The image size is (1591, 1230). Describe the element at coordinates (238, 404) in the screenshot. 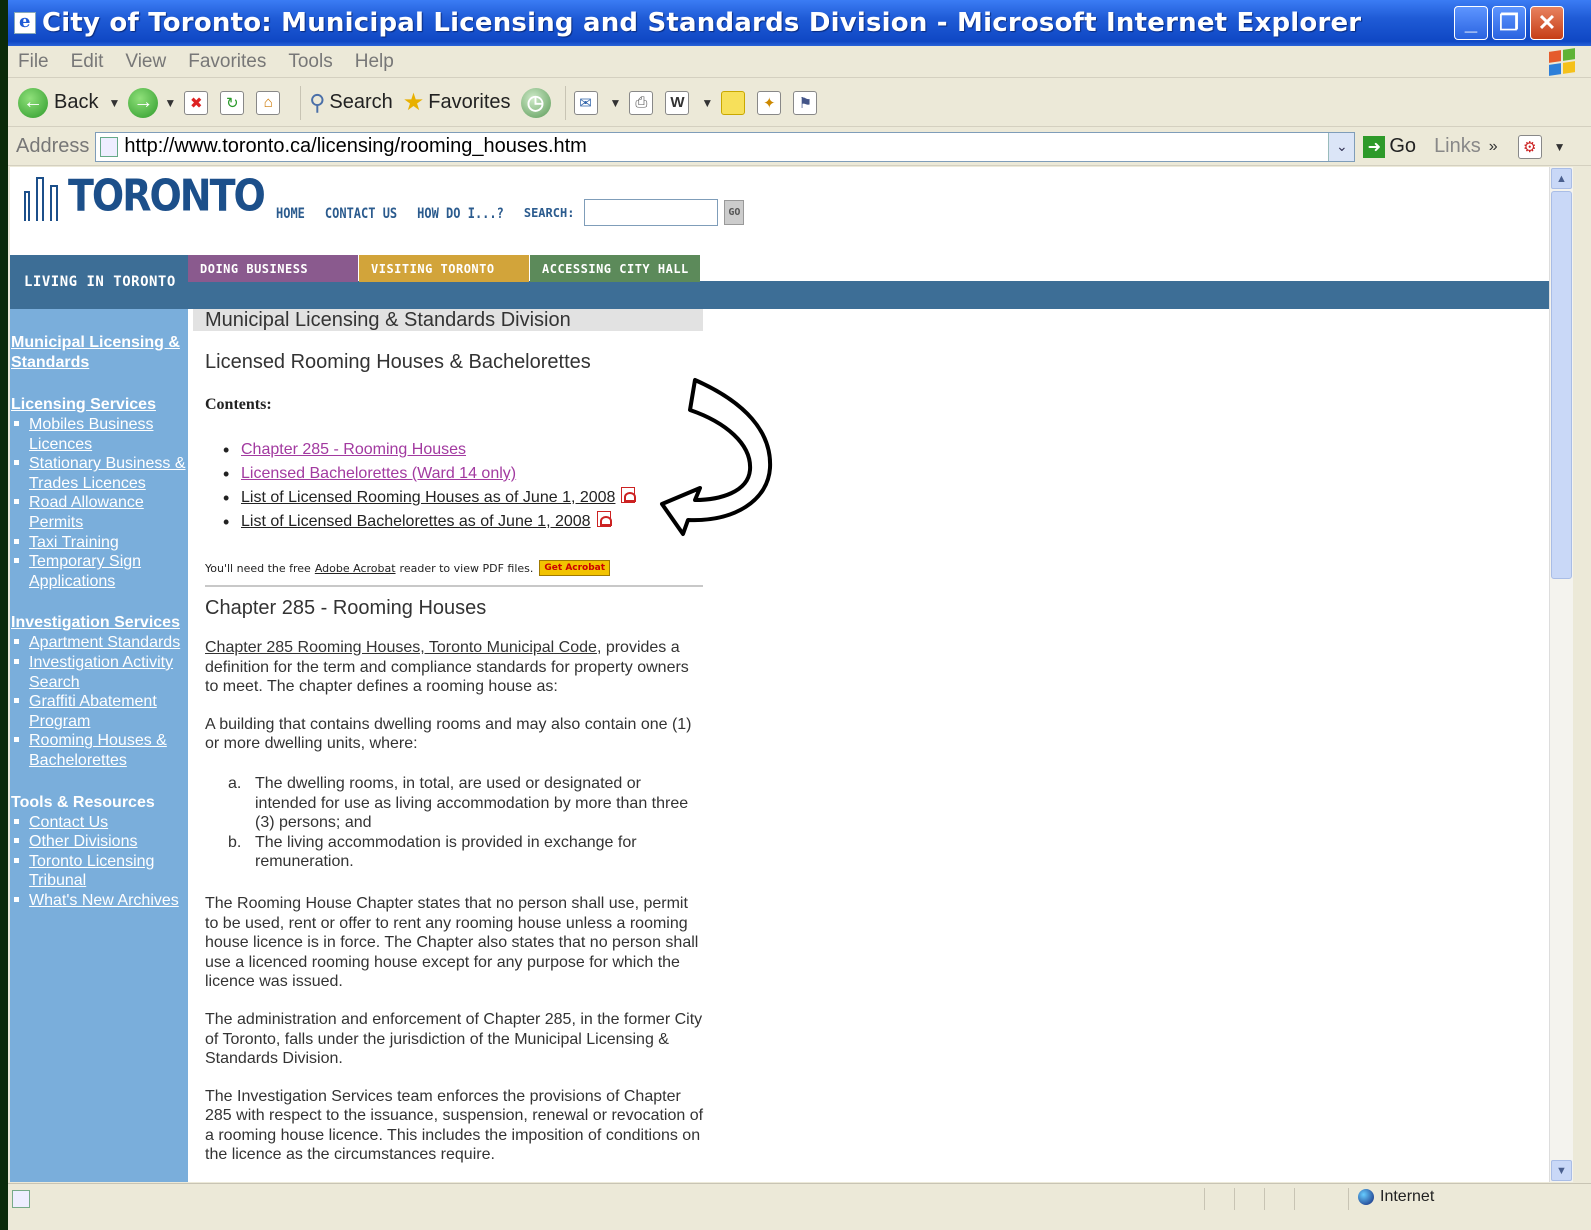

I see `contents-label: Contents:` at that location.